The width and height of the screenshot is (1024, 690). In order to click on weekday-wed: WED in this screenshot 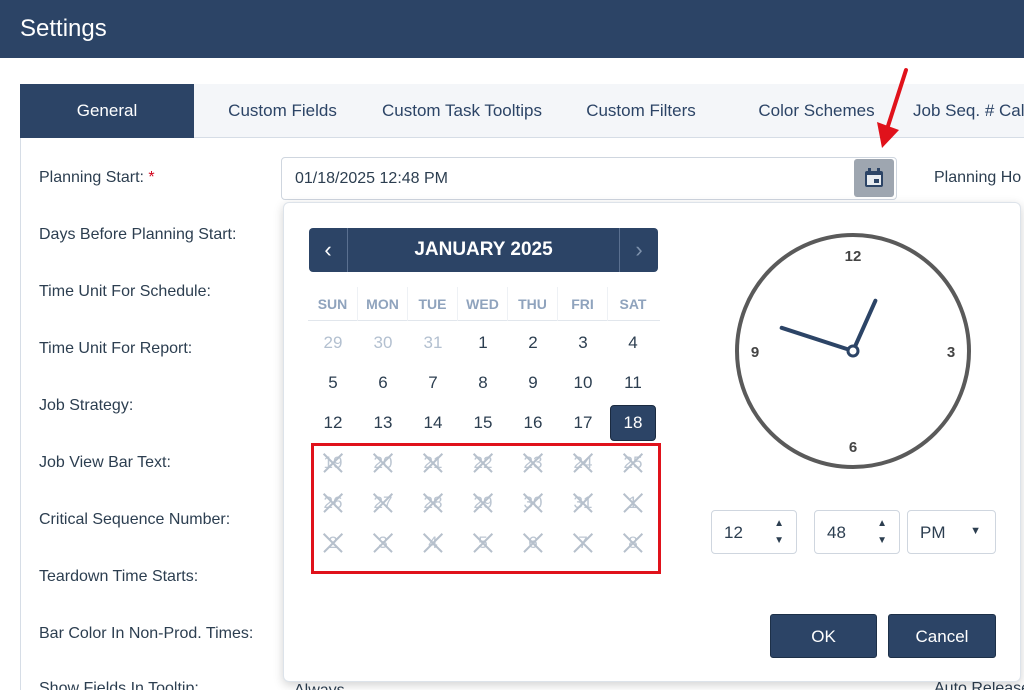, I will do `click(483, 304)`.